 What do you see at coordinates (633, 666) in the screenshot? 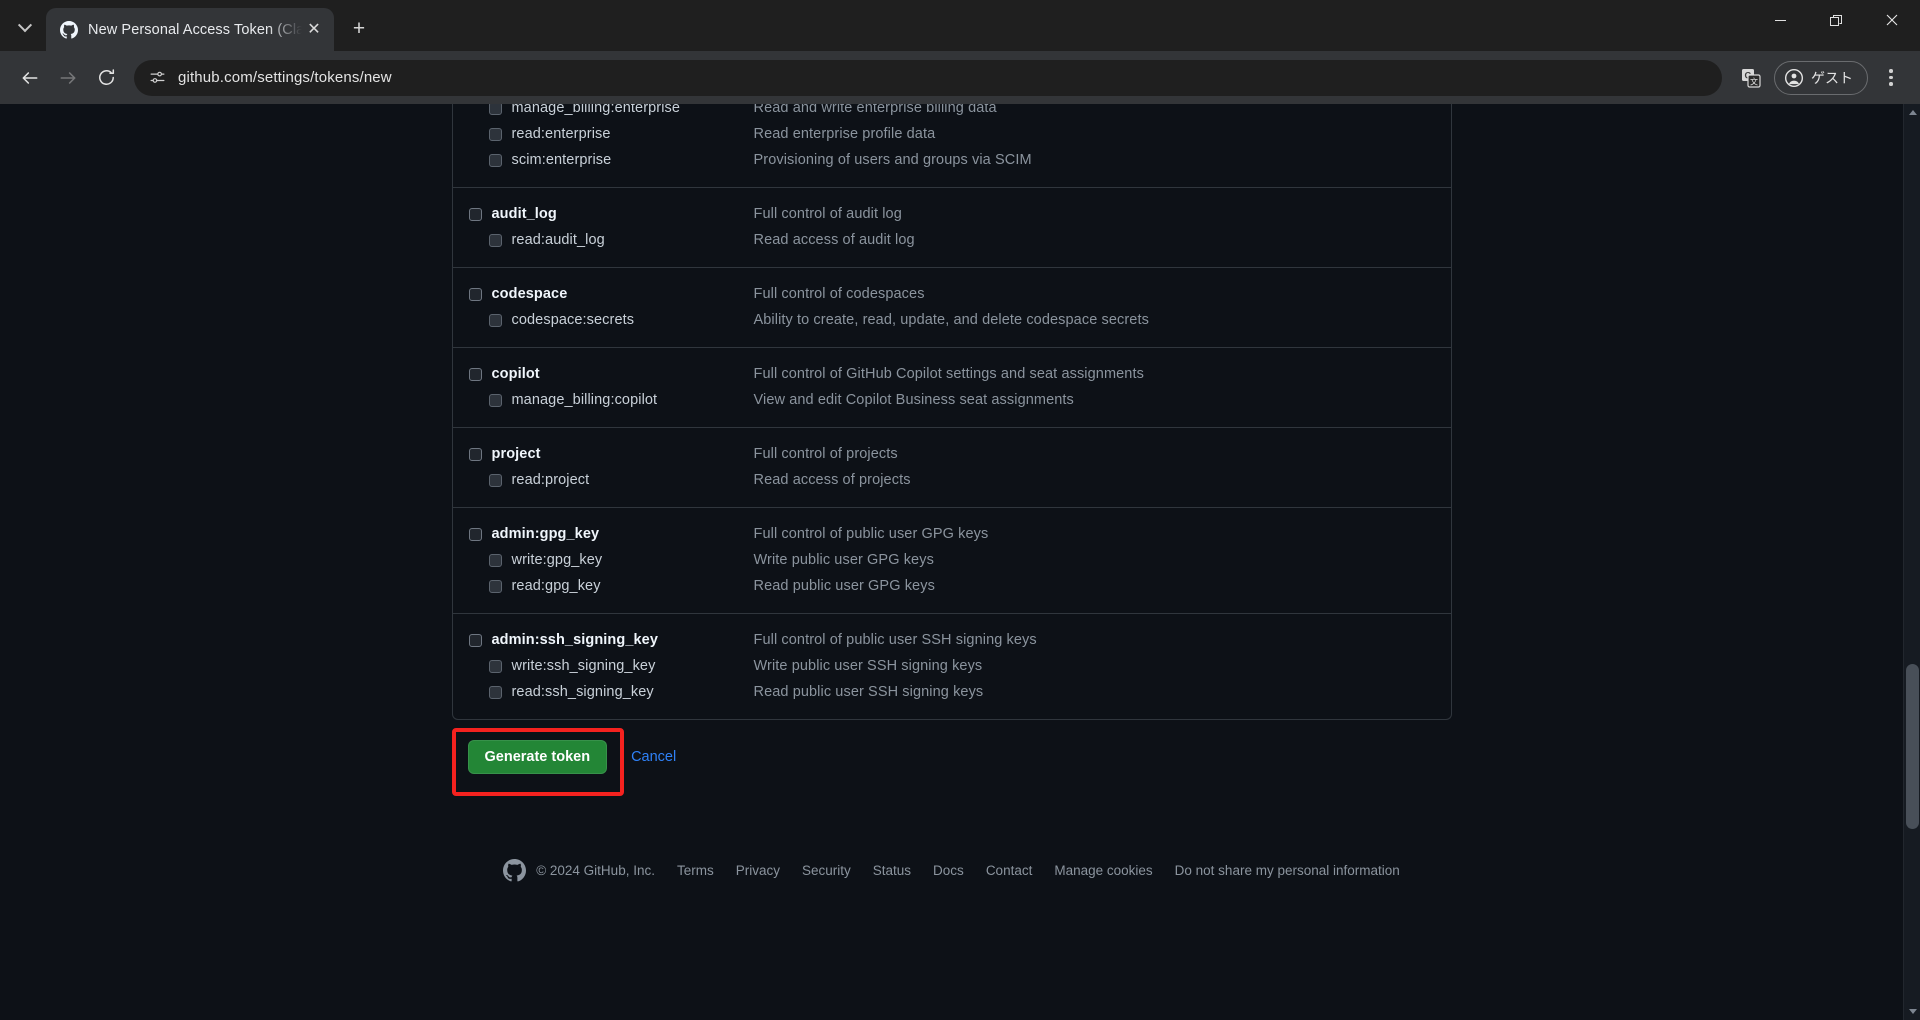
I see `scope-name: write:ssh_signing_key` at bounding box center [633, 666].